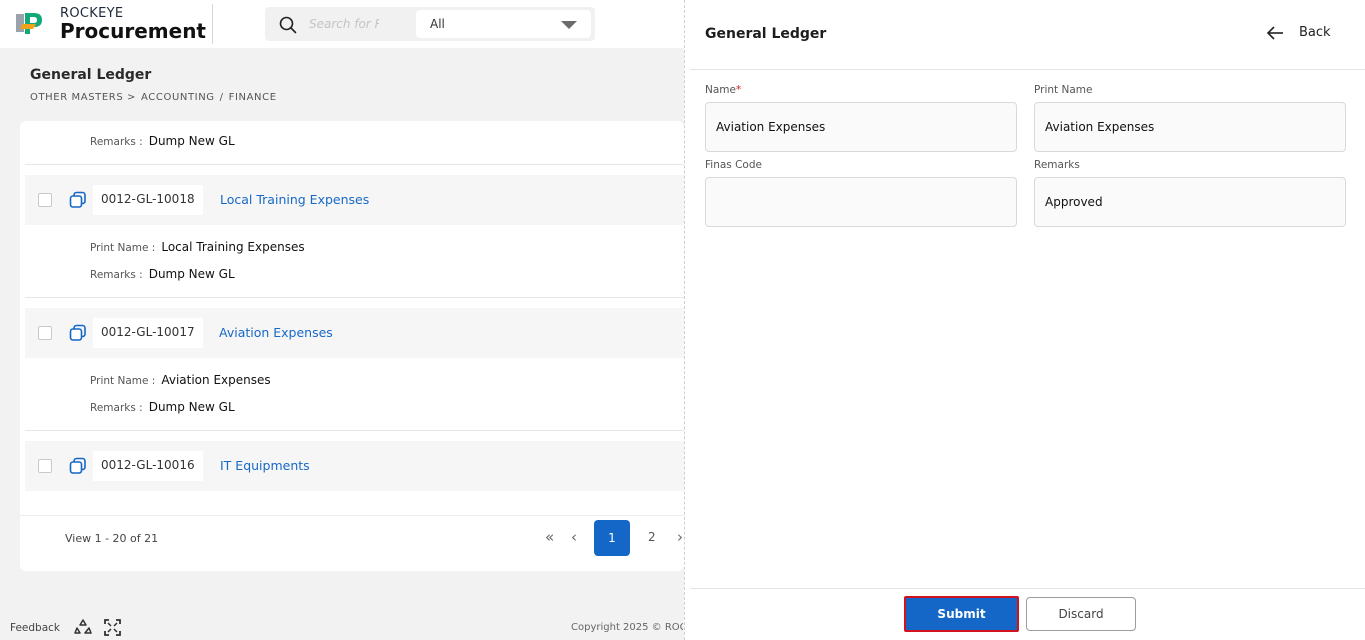  Describe the element at coordinates (212, 24) in the screenshot. I see `brand-divider` at that location.